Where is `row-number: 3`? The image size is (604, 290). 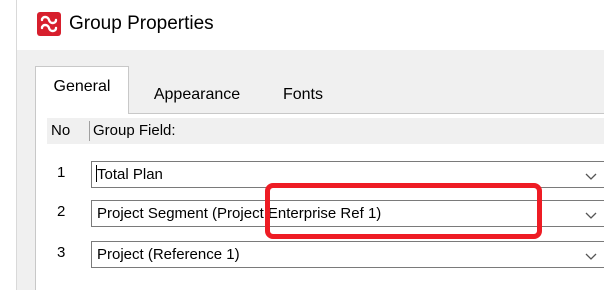
row-number: 3 is located at coordinates (61, 252).